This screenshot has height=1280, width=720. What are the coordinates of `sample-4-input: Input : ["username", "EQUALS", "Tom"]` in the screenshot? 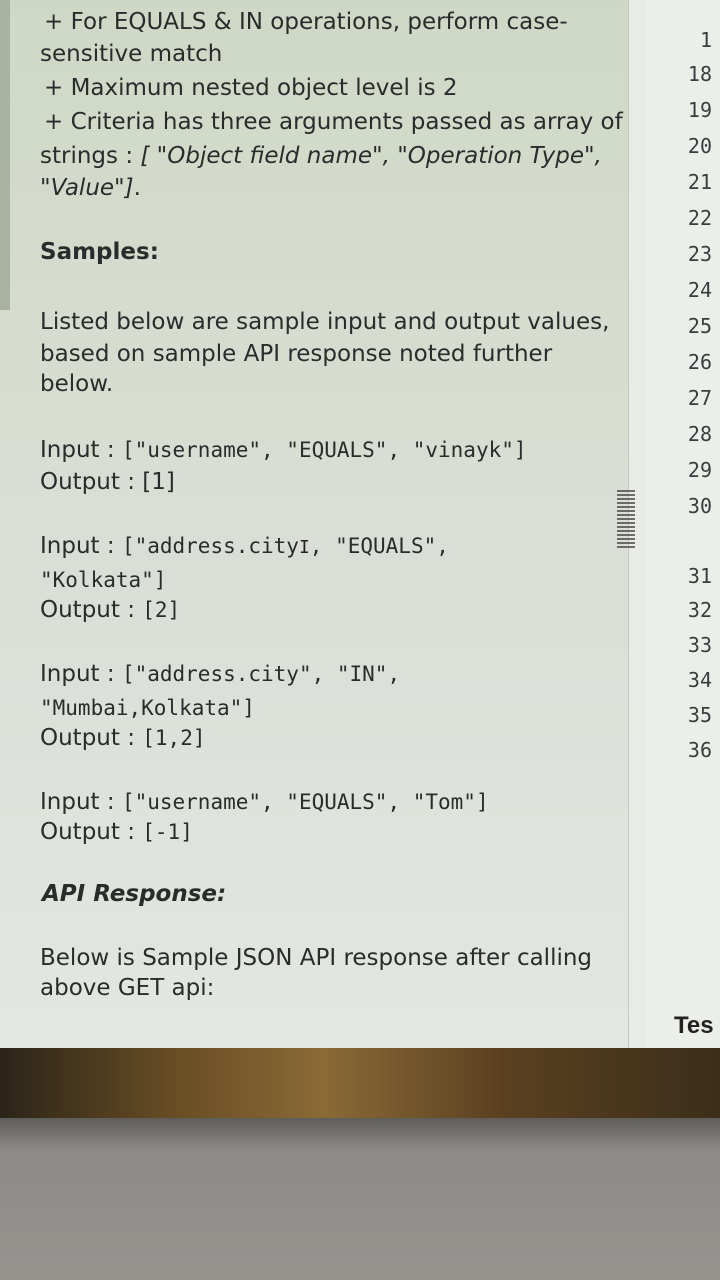 It's located at (264, 802).